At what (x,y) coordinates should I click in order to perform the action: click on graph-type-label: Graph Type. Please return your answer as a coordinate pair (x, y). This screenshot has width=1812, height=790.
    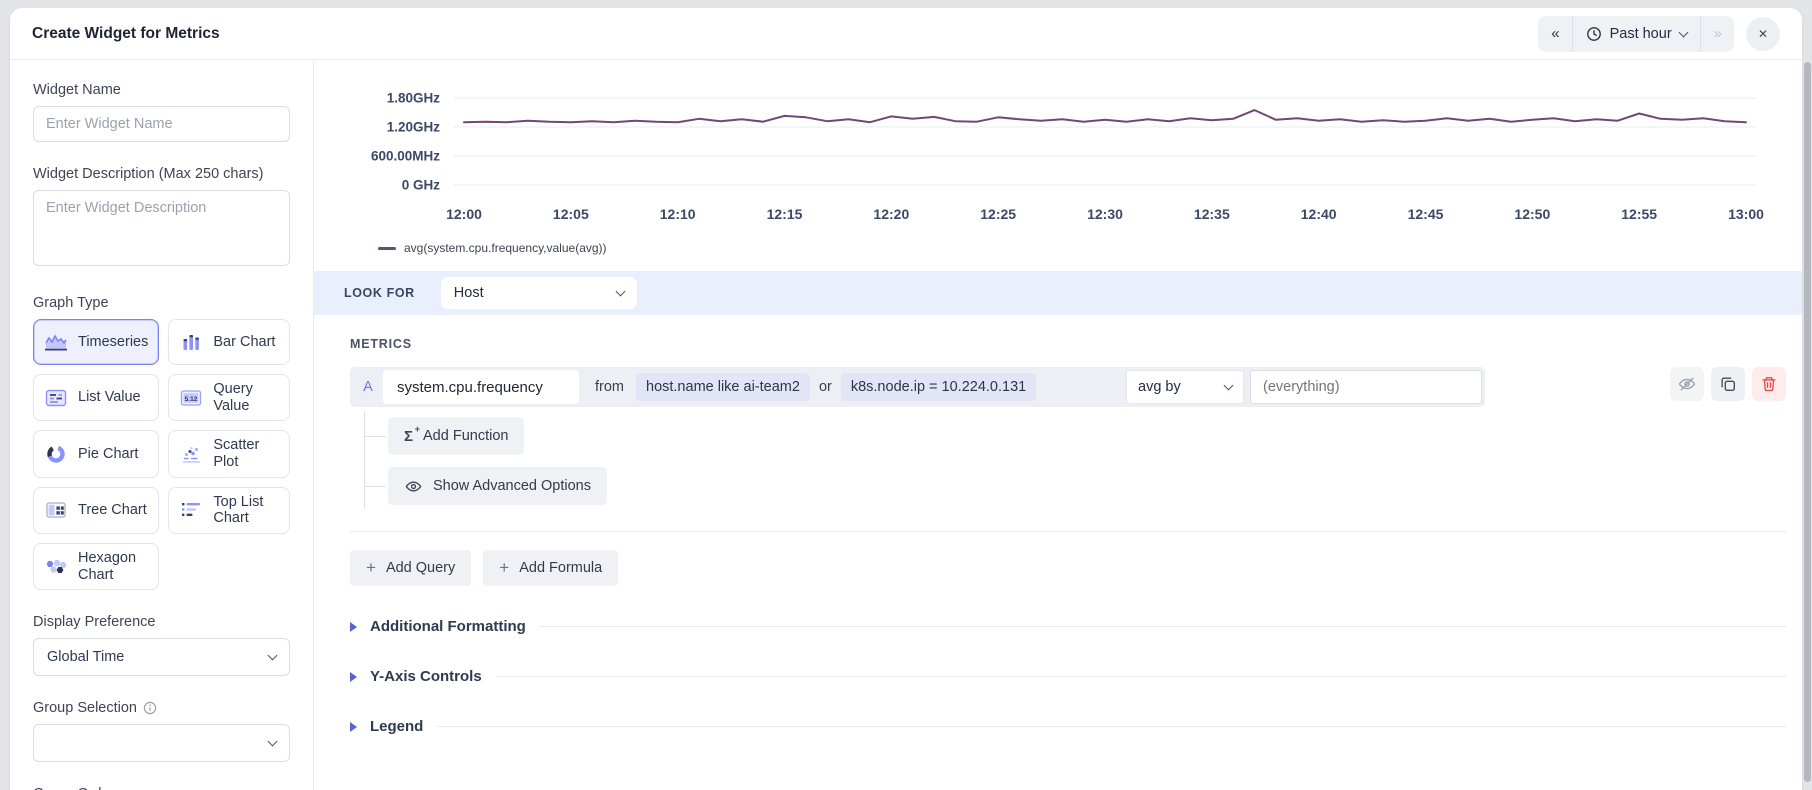
    Looking at the image, I should click on (71, 303).